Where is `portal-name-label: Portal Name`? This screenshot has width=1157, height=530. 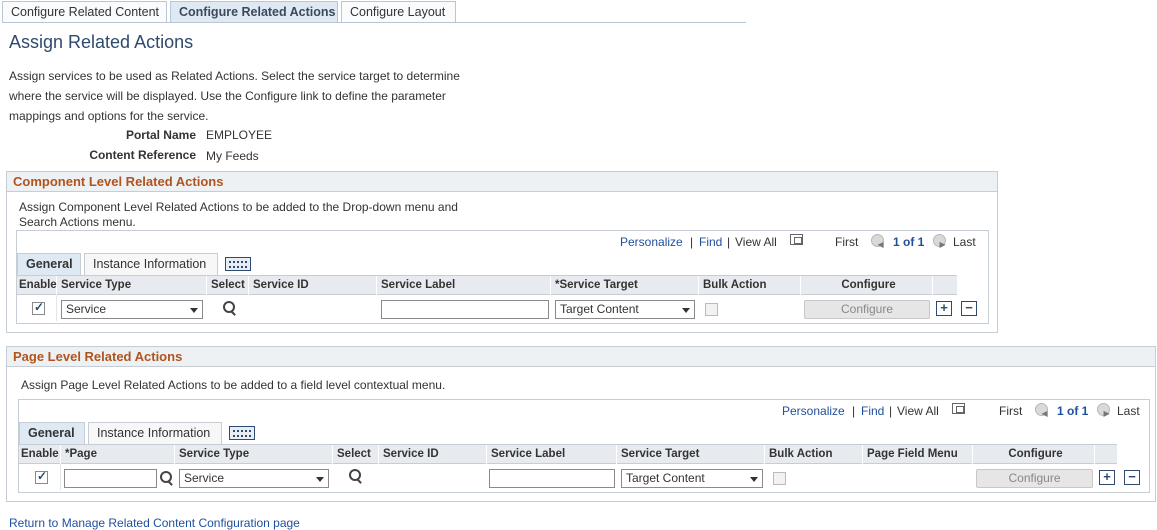
portal-name-label: Portal Name is located at coordinates (160, 135).